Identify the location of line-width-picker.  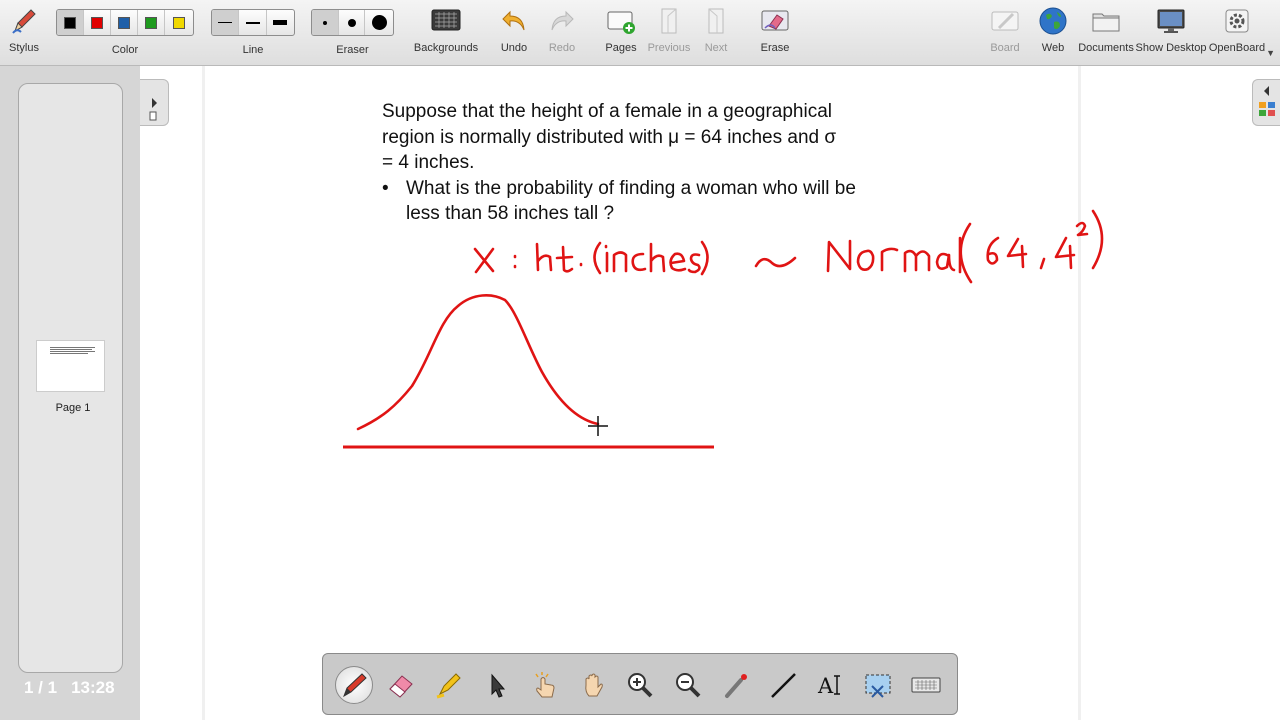
(253, 22).